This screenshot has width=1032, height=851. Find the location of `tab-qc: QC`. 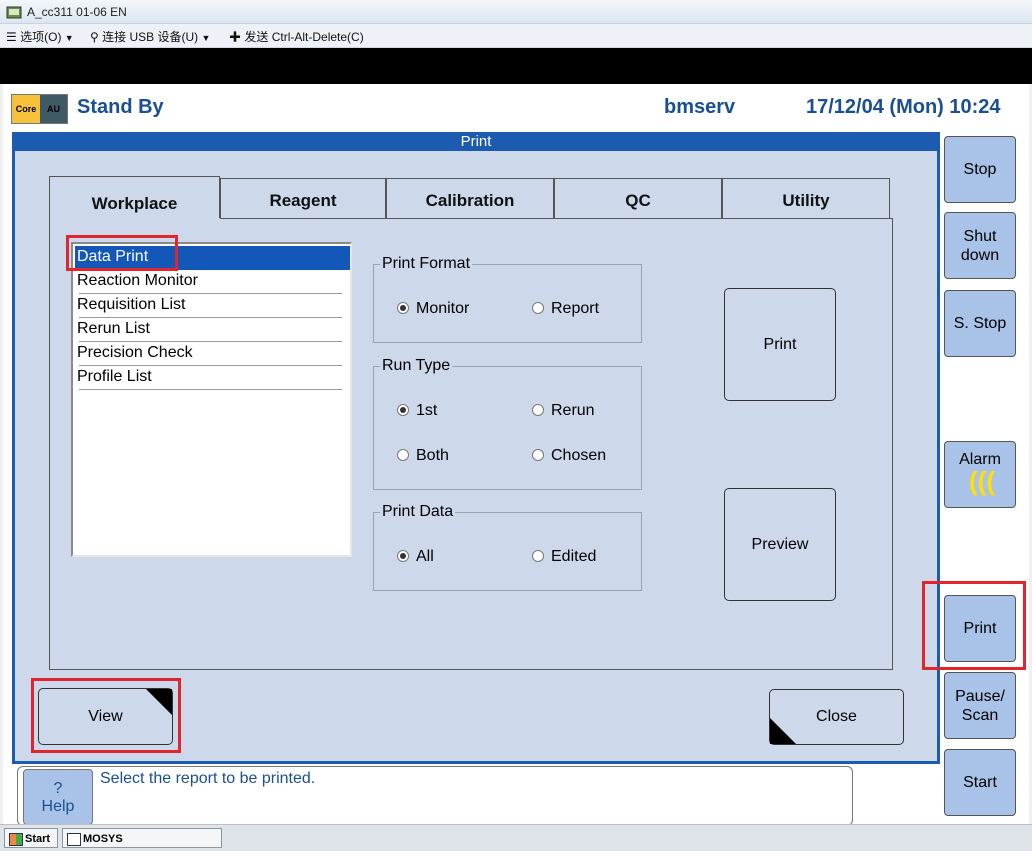

tab-qc: QC is located at coordinates (638, 198).